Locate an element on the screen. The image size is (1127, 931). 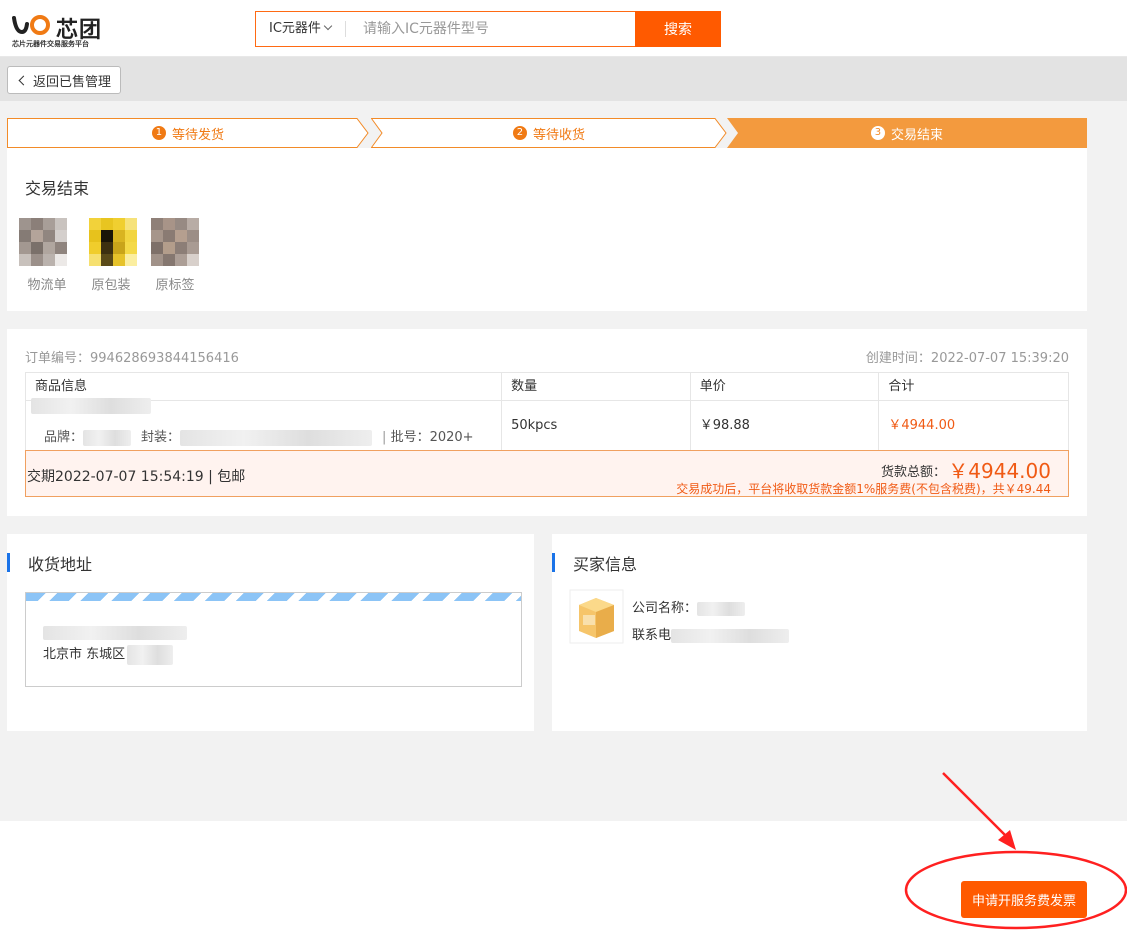
quantity-cell: 50kpcs is located at coordinates (596, 426).